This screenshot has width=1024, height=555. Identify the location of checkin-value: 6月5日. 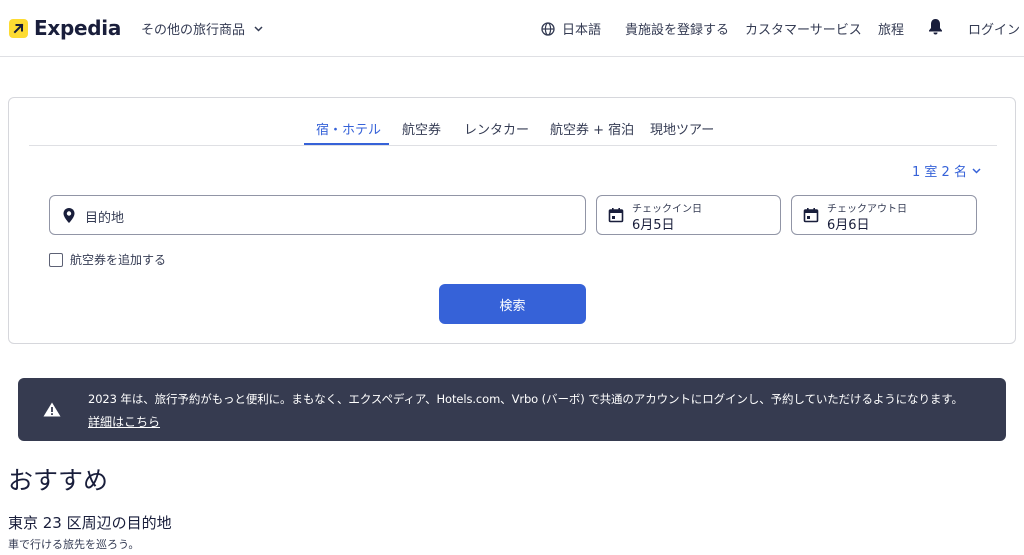
(653, 225).